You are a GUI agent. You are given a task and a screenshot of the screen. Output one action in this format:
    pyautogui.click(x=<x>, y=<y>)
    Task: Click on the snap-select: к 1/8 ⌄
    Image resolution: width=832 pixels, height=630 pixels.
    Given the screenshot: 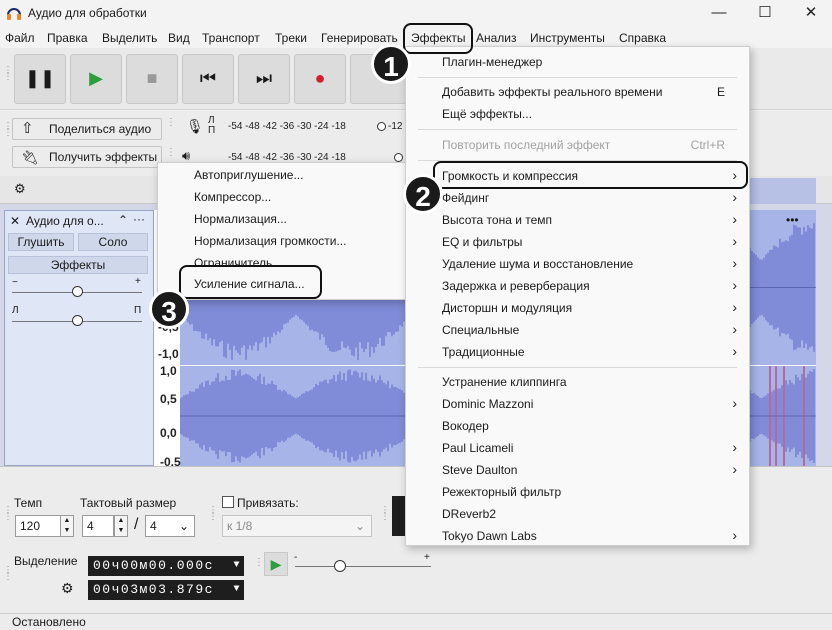 What is the action you would take?
    pyautogui.click(x=297, y=526)
    